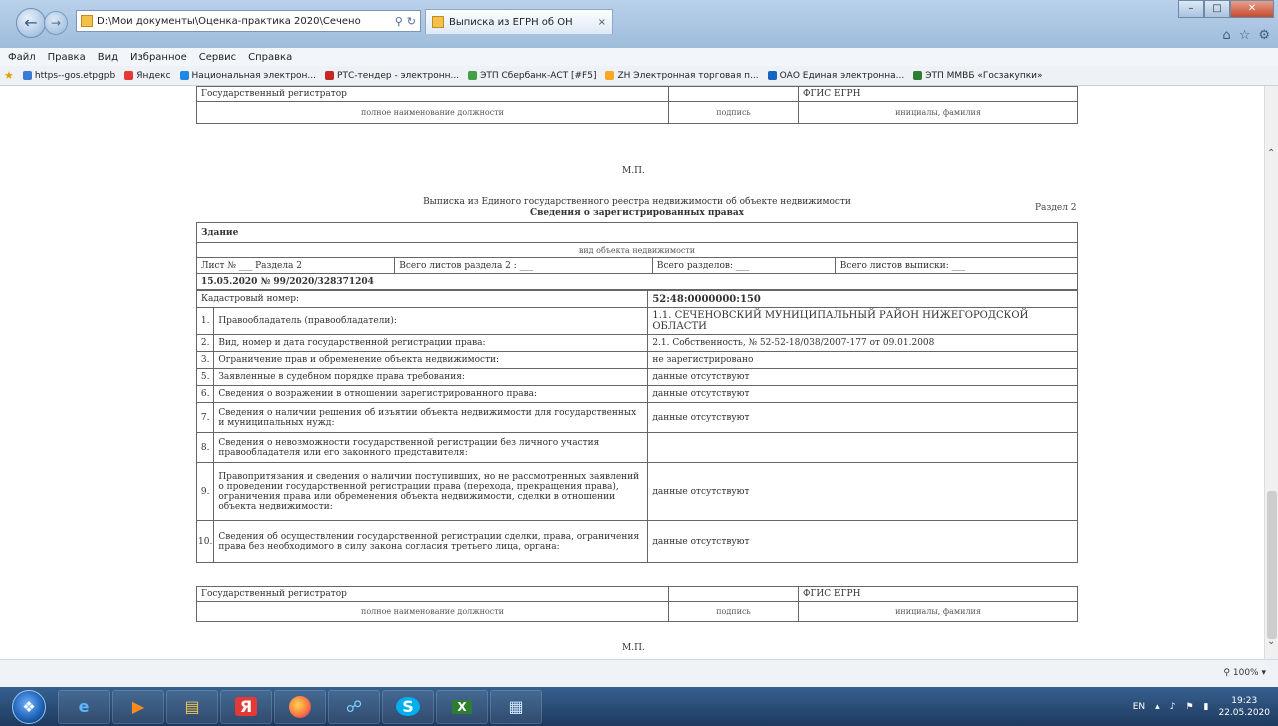 Image resolution: width=1278 pixels, height=726 pixels. I want to click on skype-icon: S, so click(408, 706).